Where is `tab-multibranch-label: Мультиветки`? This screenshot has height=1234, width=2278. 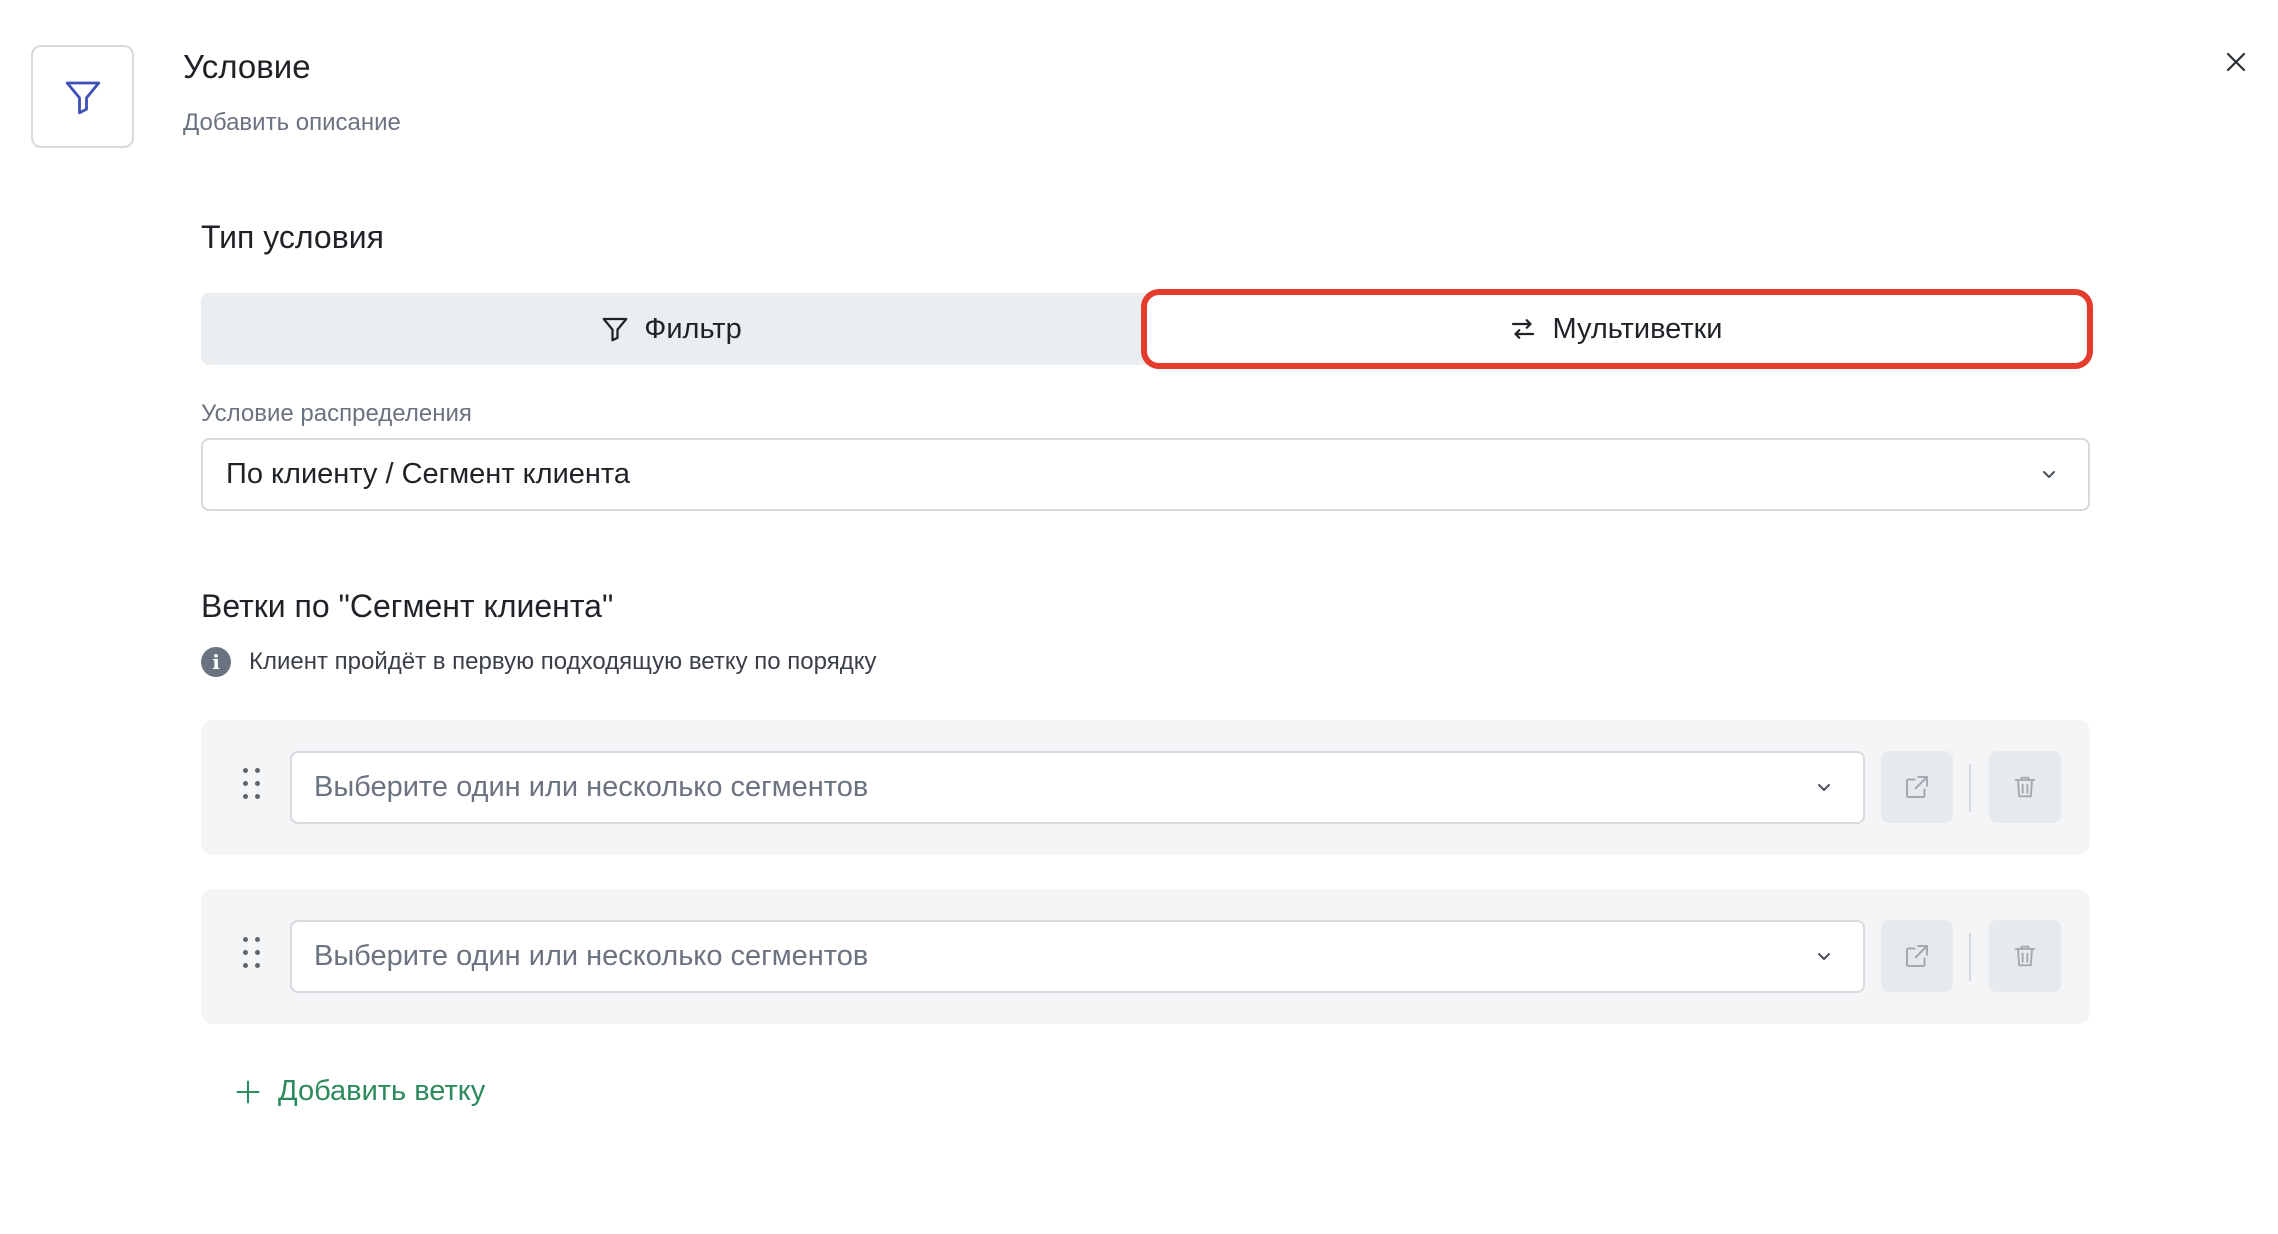
tab-multibranch-label: Мультиветки is located at coordinates (1637, 328).